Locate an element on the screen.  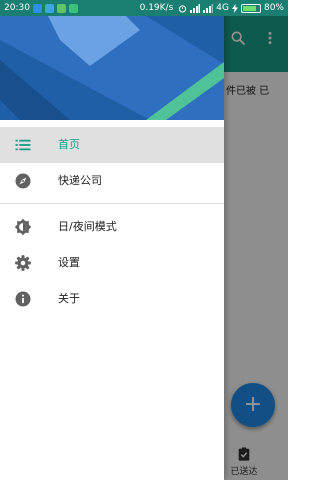
network-speed: 0.19K/s is located at coordinates (156, 8).